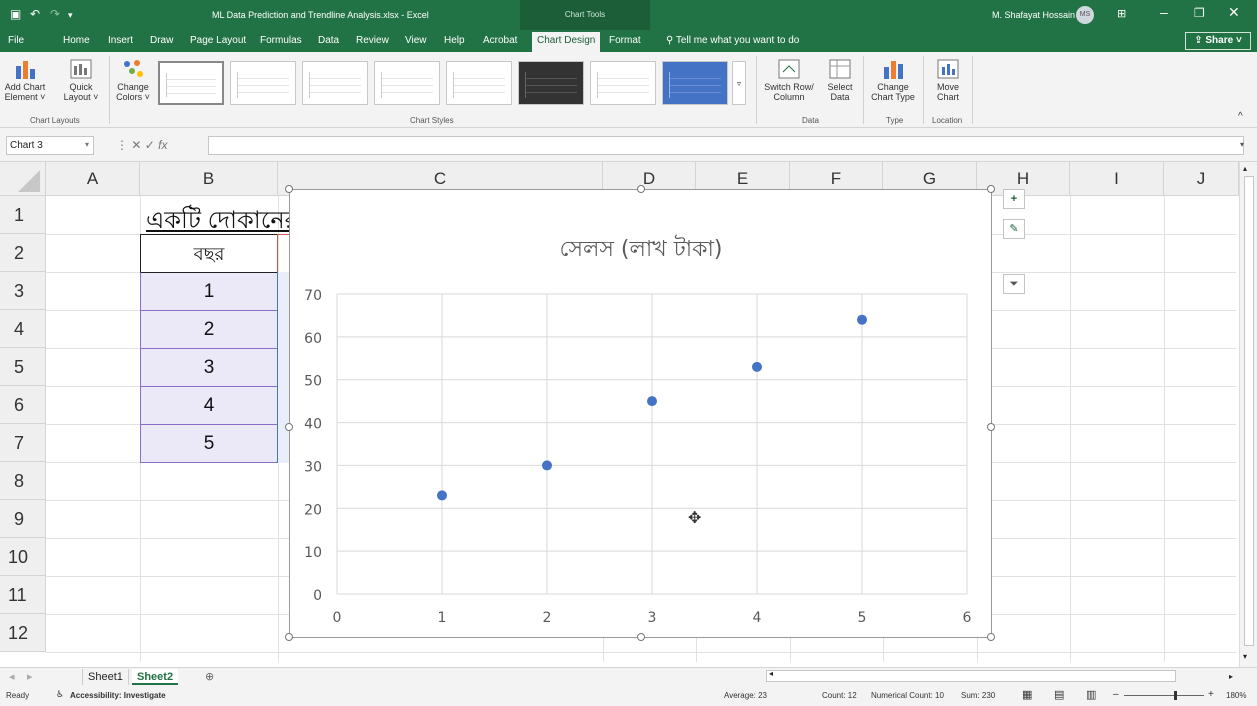 The image size is (1257, 706). I want to click on redo-icon: ↷, so click(55, 14).